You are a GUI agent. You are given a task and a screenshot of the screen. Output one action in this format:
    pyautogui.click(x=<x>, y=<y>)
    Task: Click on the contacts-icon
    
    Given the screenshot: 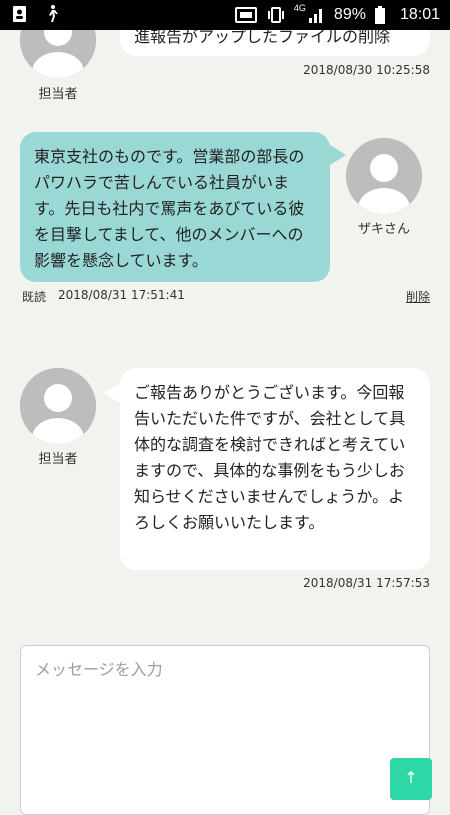 What is the action you would take?
    pyautogui.click(x=19, y=14)
    